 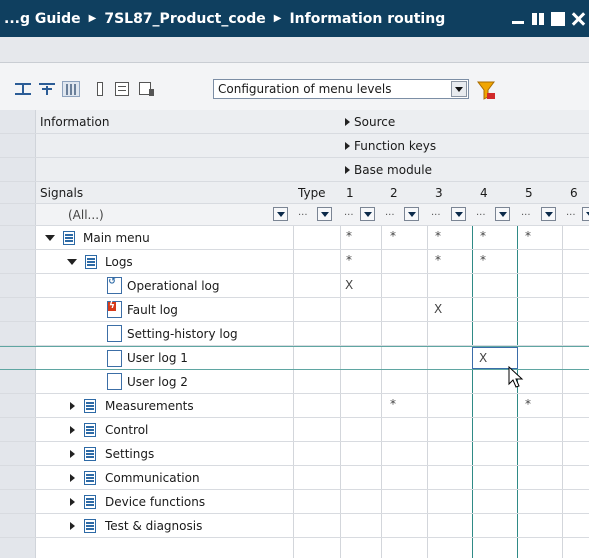 I want to click on close-icon, so click(x=578, y=19).